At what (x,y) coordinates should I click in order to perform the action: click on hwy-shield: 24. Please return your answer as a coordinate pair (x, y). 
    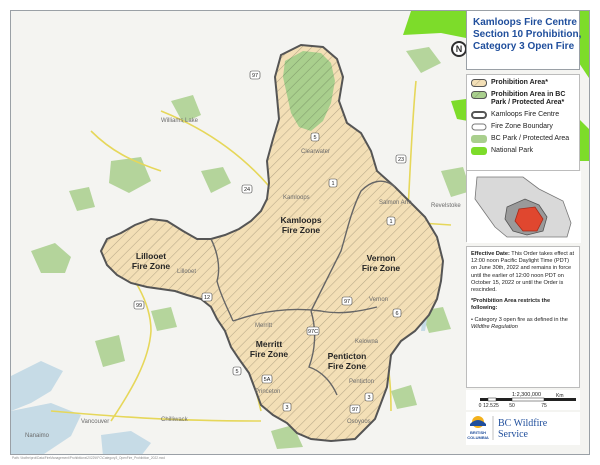
    Looking at the image, I should click on (247, 189).